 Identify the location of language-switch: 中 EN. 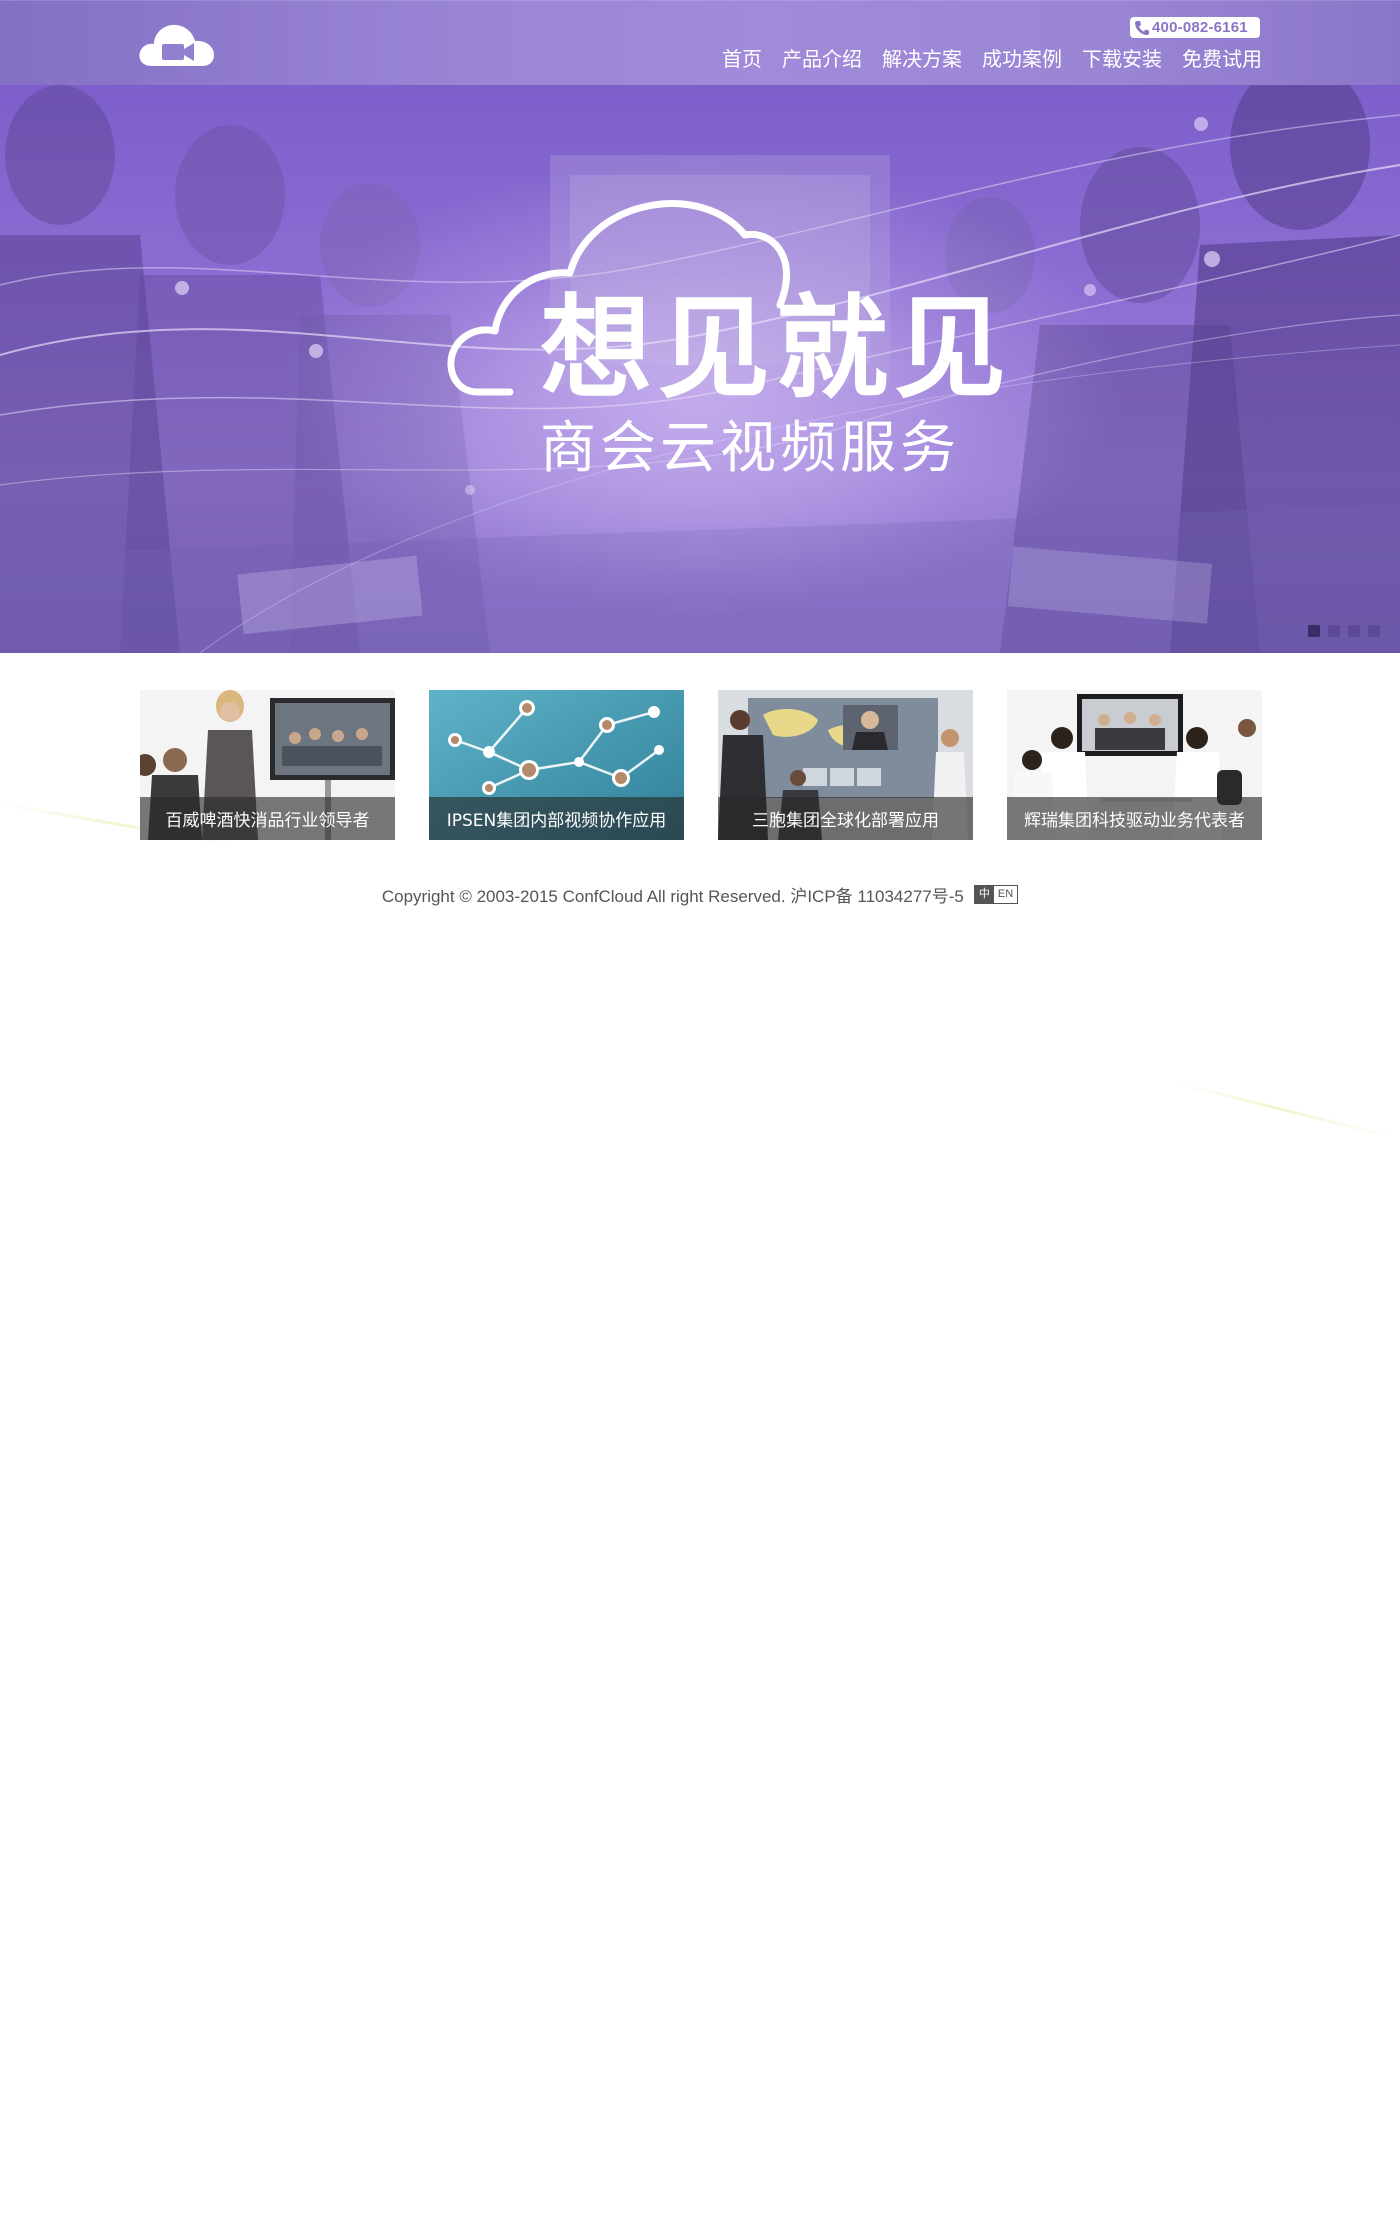
(996, 894).